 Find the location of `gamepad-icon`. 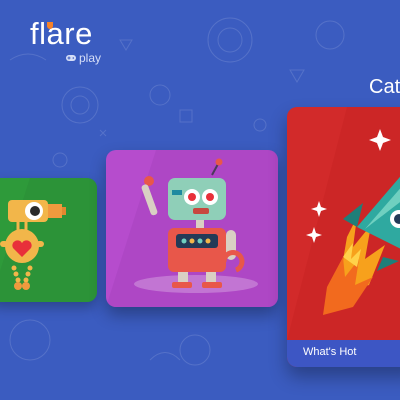

gamepad-icon is located at coordinates (71, 58).